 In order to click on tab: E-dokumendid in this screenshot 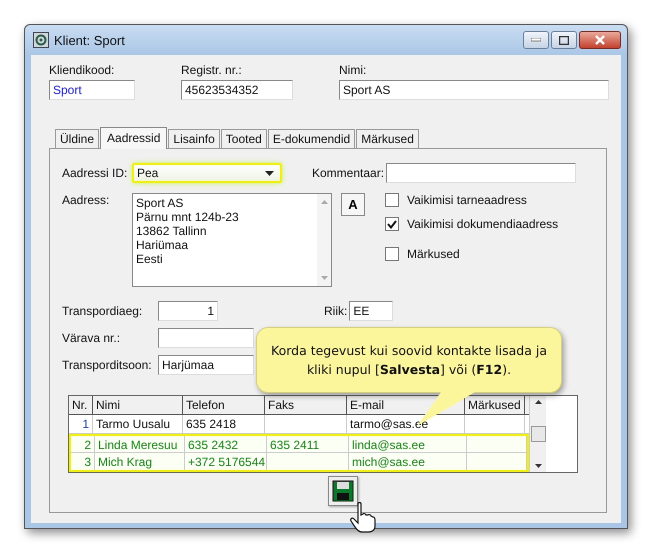, I will do `click(312, 138)`.